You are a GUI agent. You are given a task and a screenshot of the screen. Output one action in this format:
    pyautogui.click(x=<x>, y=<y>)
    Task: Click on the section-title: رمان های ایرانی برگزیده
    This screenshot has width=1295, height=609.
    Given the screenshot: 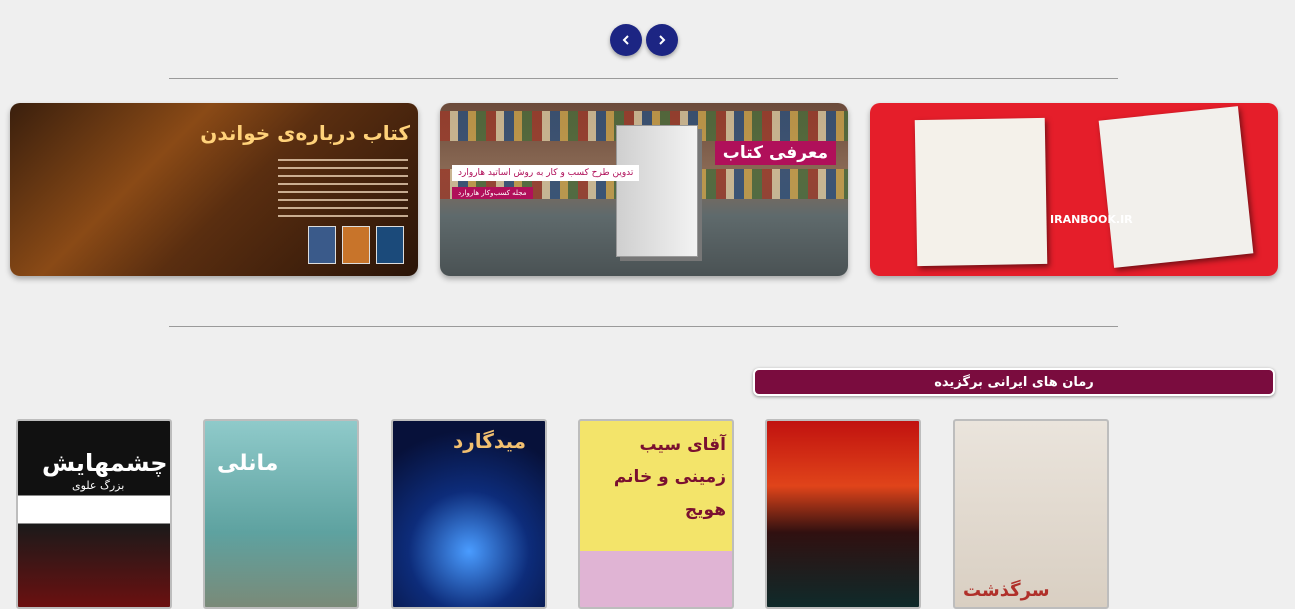 What is the action you would take?
    pyautogui.click(x=1014, y=382)
    